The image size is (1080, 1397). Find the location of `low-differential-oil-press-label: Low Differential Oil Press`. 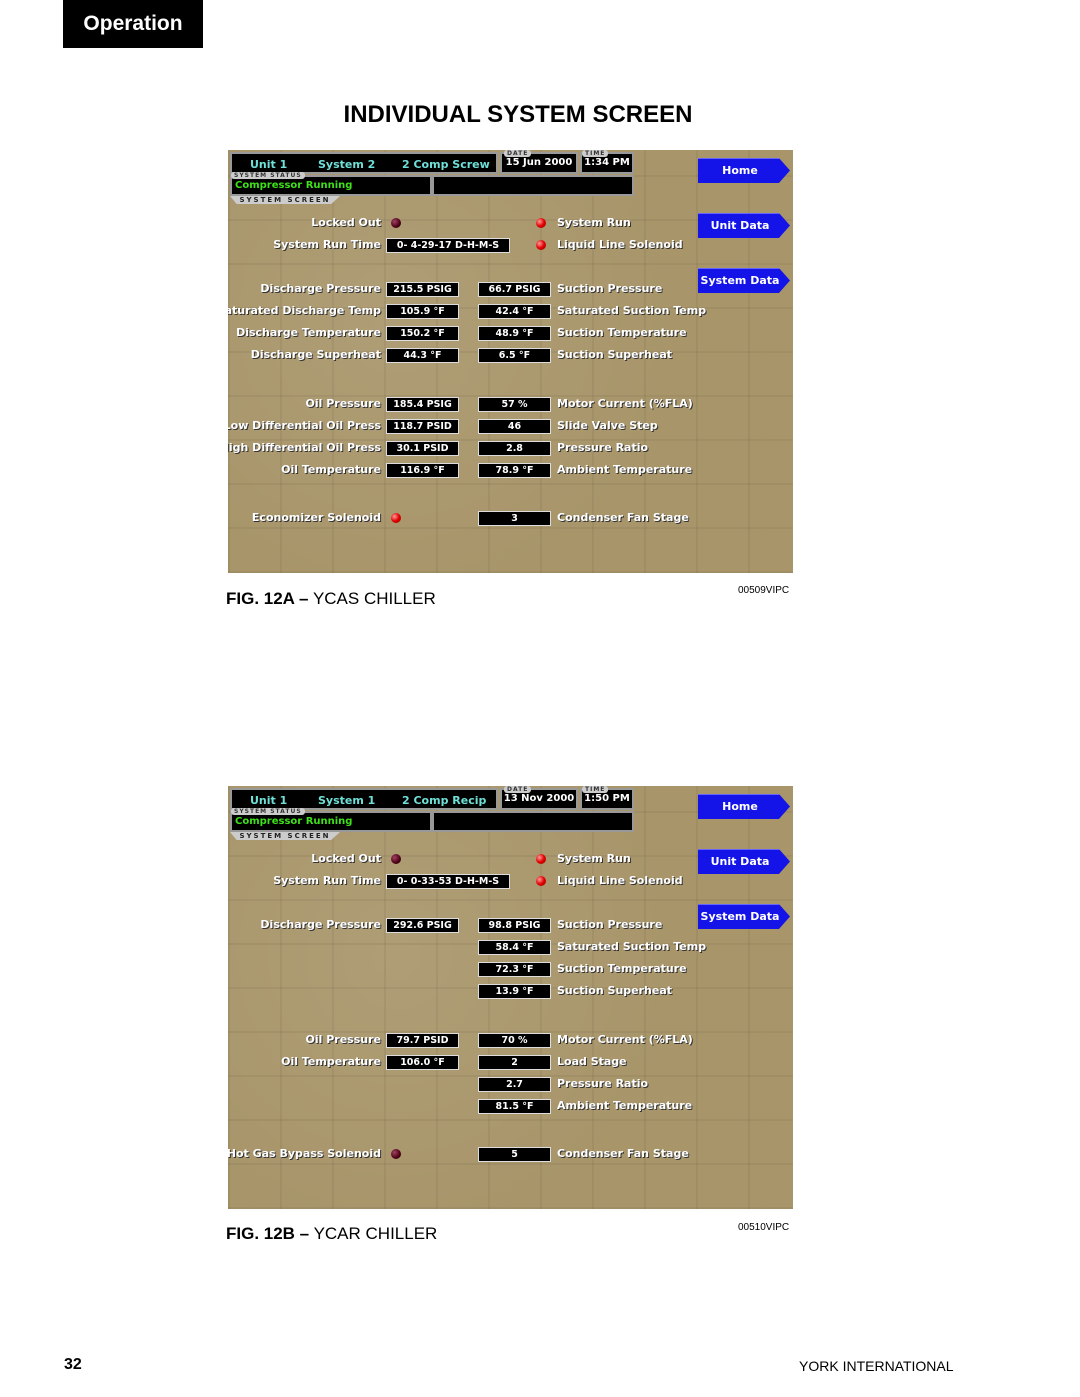

low-differential-oil-press-label: Low Differential Oil Press is located at coordinates (304, 425).